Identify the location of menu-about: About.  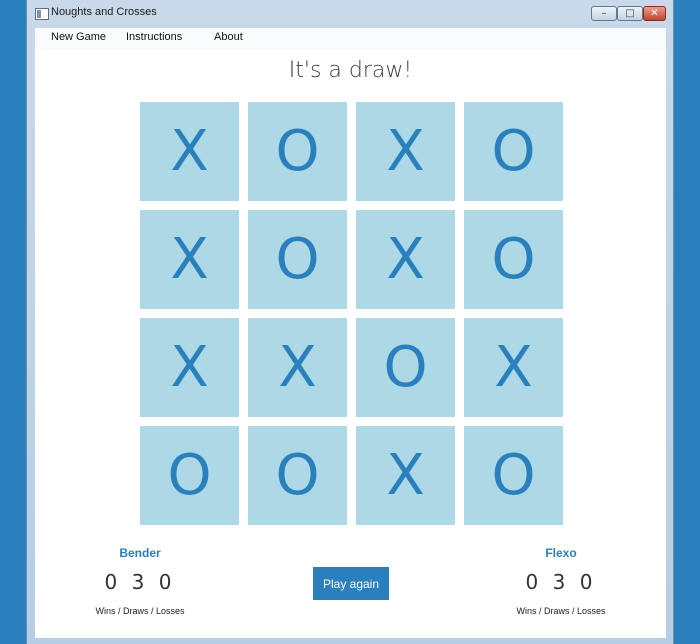
(228, 37).